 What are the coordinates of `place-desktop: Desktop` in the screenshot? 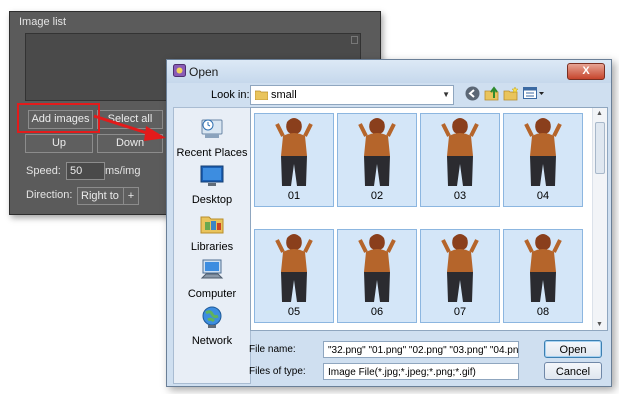 It's located at (212, 184).